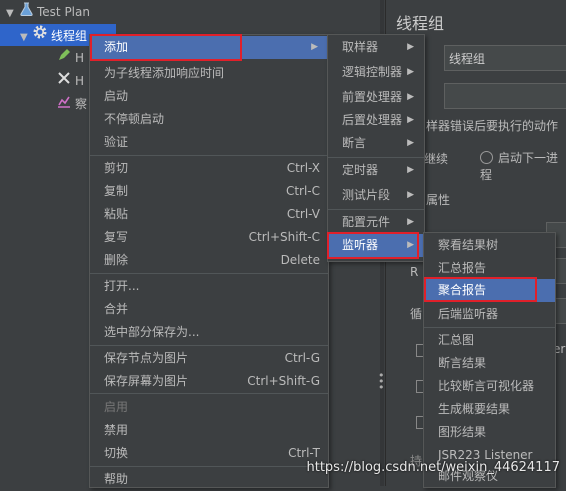  What do you see at coordinates (64, 58) in the screenshot?
I see `pen-icon` at bounding box center [64, 58].